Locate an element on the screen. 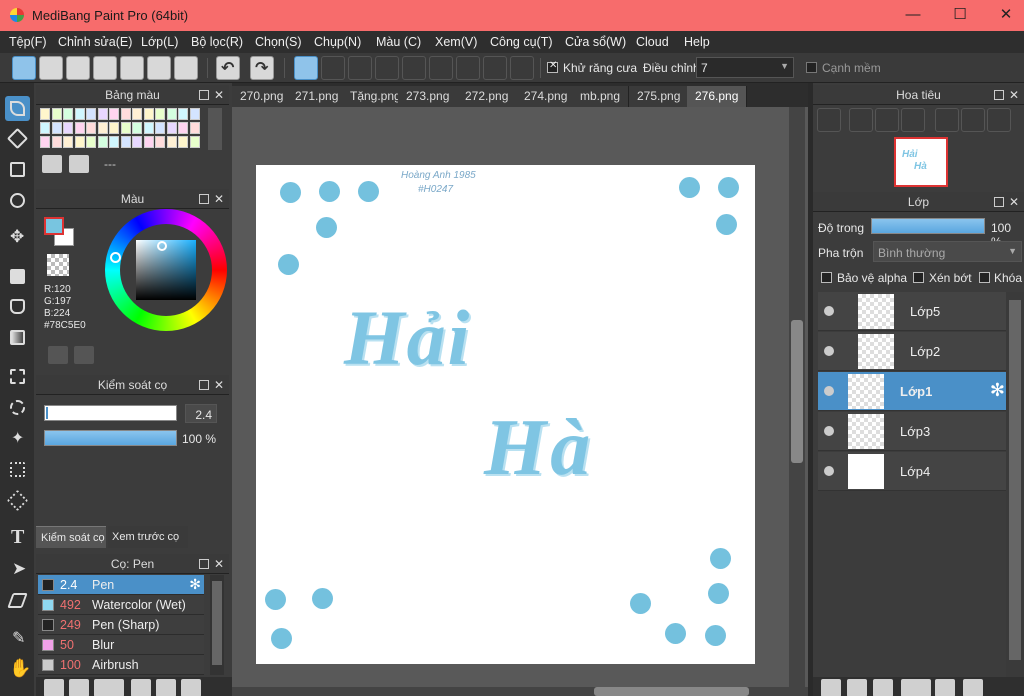 The image size is (1024, 696). radial-snap-icon is located at coordinates (414, 68).